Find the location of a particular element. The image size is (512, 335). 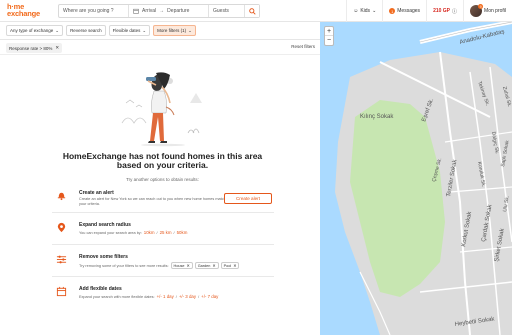

type-of-exchange-select: Any type of exchange ⌄ is located at coordinates (35, 30).